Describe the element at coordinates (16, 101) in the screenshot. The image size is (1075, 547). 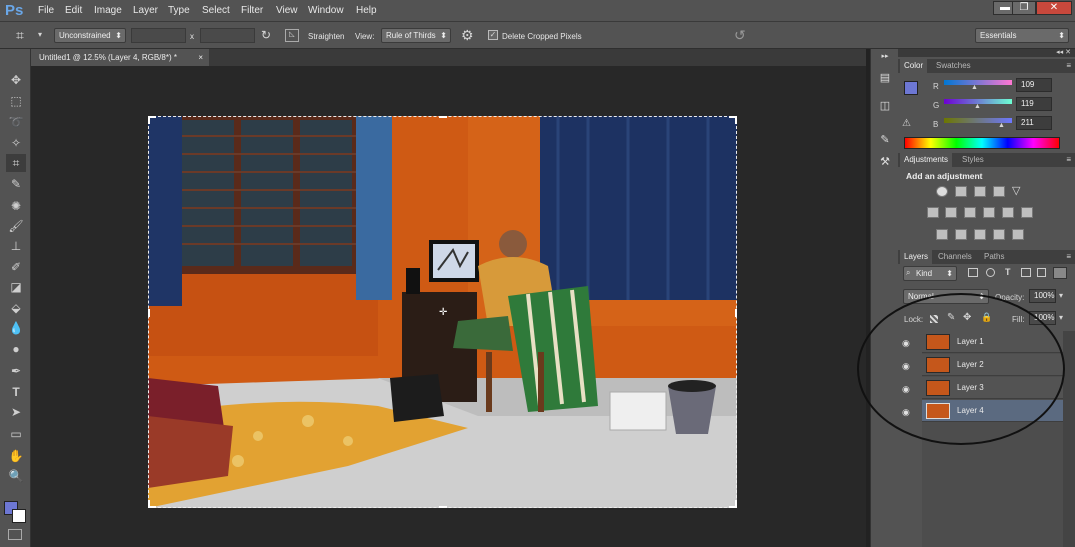
I see `marquee-tool-icon: ⬚` at that location.